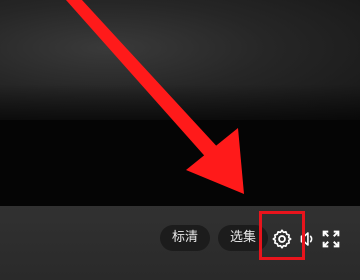 This screenshot has height=280, width=360. I want to click on quality-button: 标清, so click(185, 238).